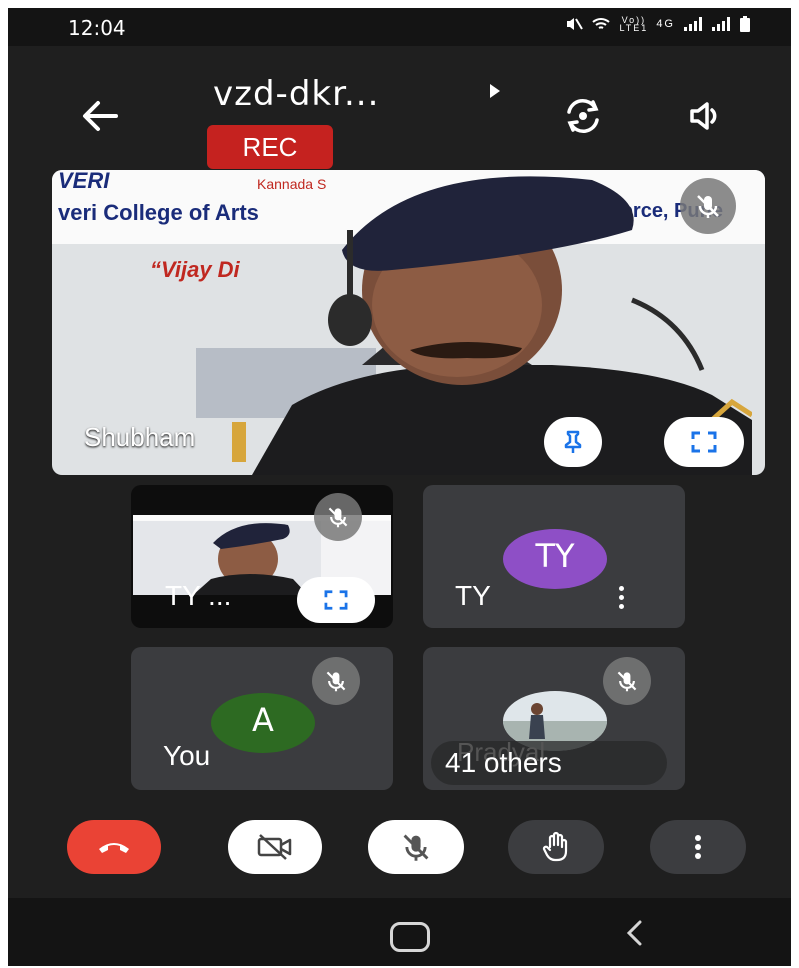 The height and width of the screenshot is (968, 799). I want to click on status-icons: Vo)) LTE1 4G, so click(658, 24).